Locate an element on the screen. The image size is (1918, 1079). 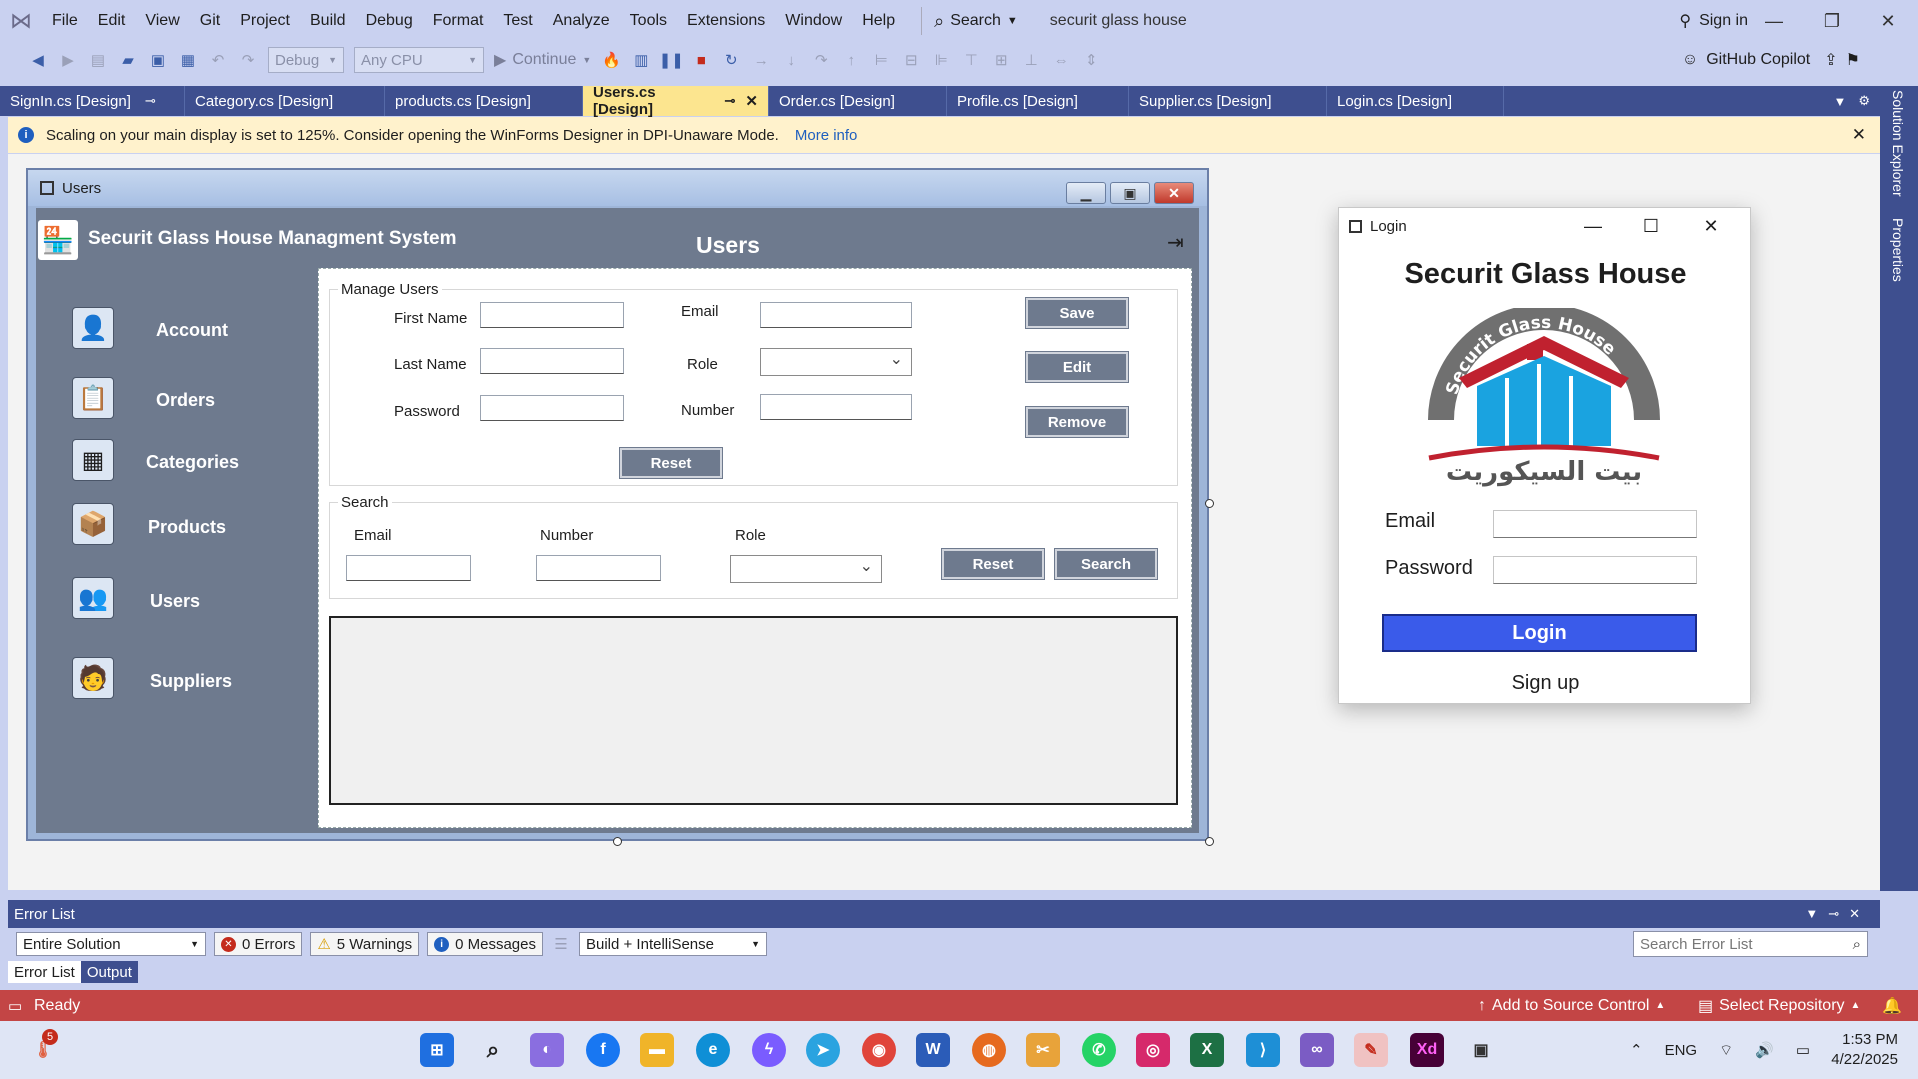
menu-git: Git is located at coordinates (210, 21).